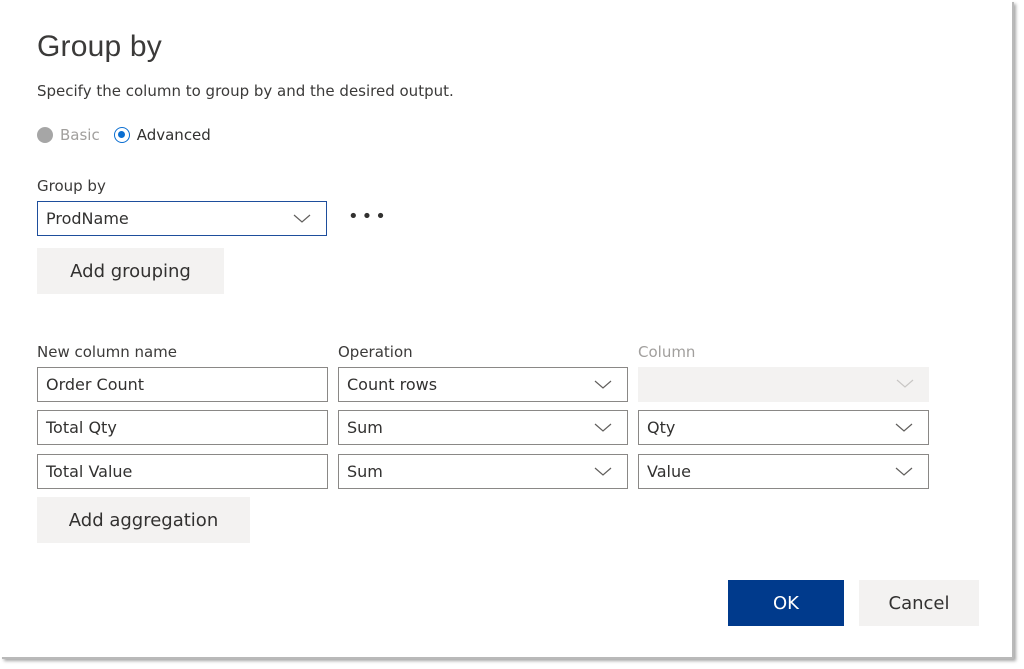 Image resolution: width=1024 pixels, height=669 pixels. Describe the element at coordinates (45, 135) in the screenshot. I see `radio-basic-indicator` at that location.